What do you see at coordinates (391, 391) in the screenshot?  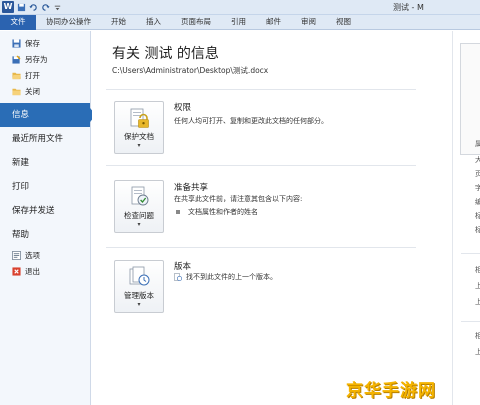 I see `watermark-text: 京华手游网` at bounding box center [391, 391].